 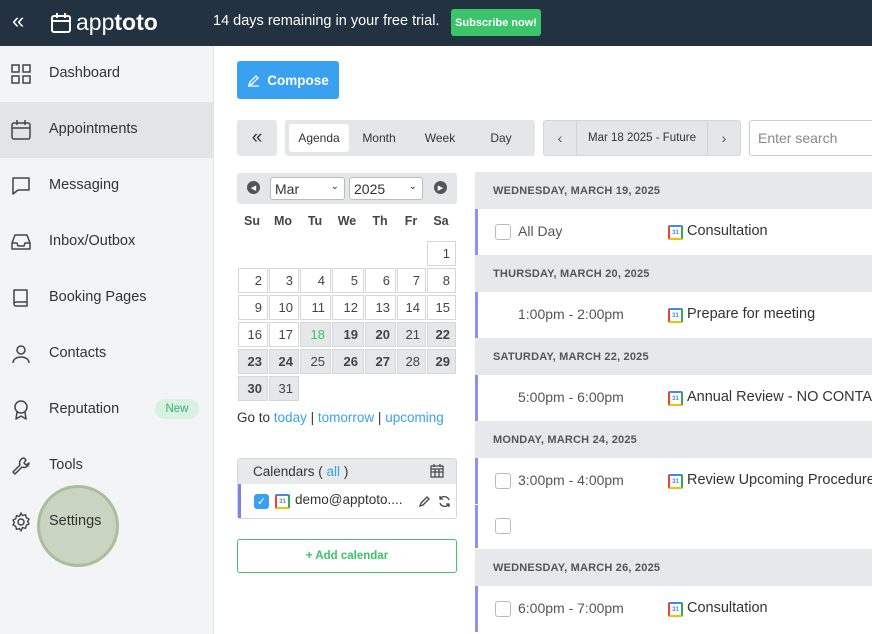 What do you see at coordinates (779, 397) in the screenshot?
I see `event-title: Annual Review - NO CONTACT` at bounding box center [779, 397].